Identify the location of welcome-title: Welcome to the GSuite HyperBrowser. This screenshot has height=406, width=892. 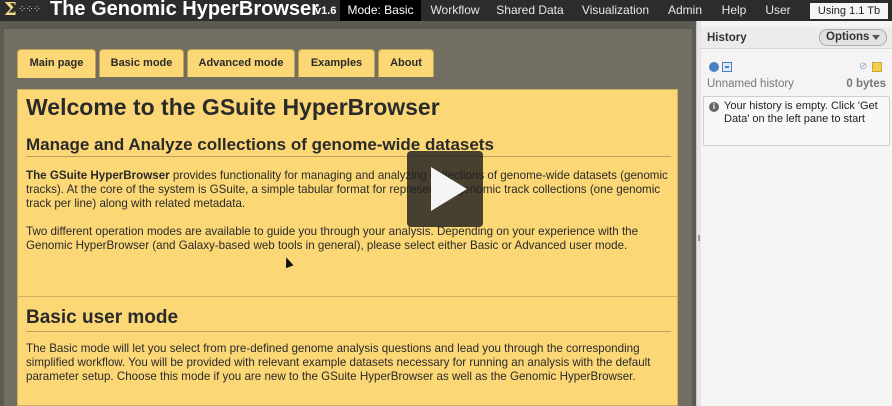
(233, 107).